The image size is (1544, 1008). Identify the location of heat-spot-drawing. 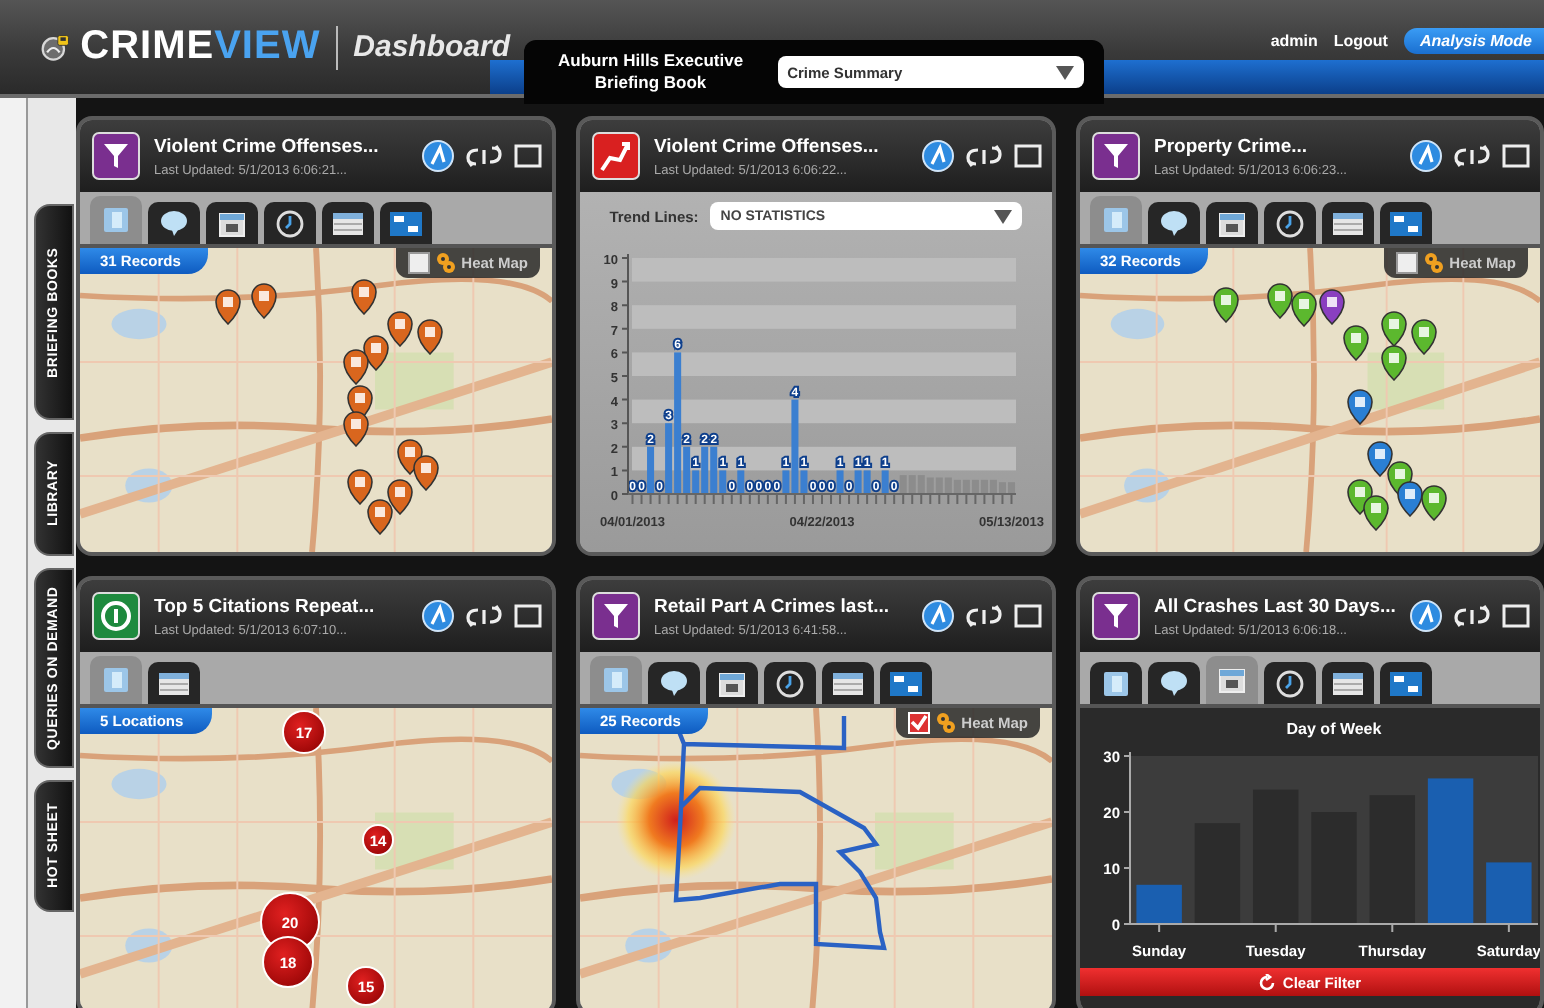
(676, 820).